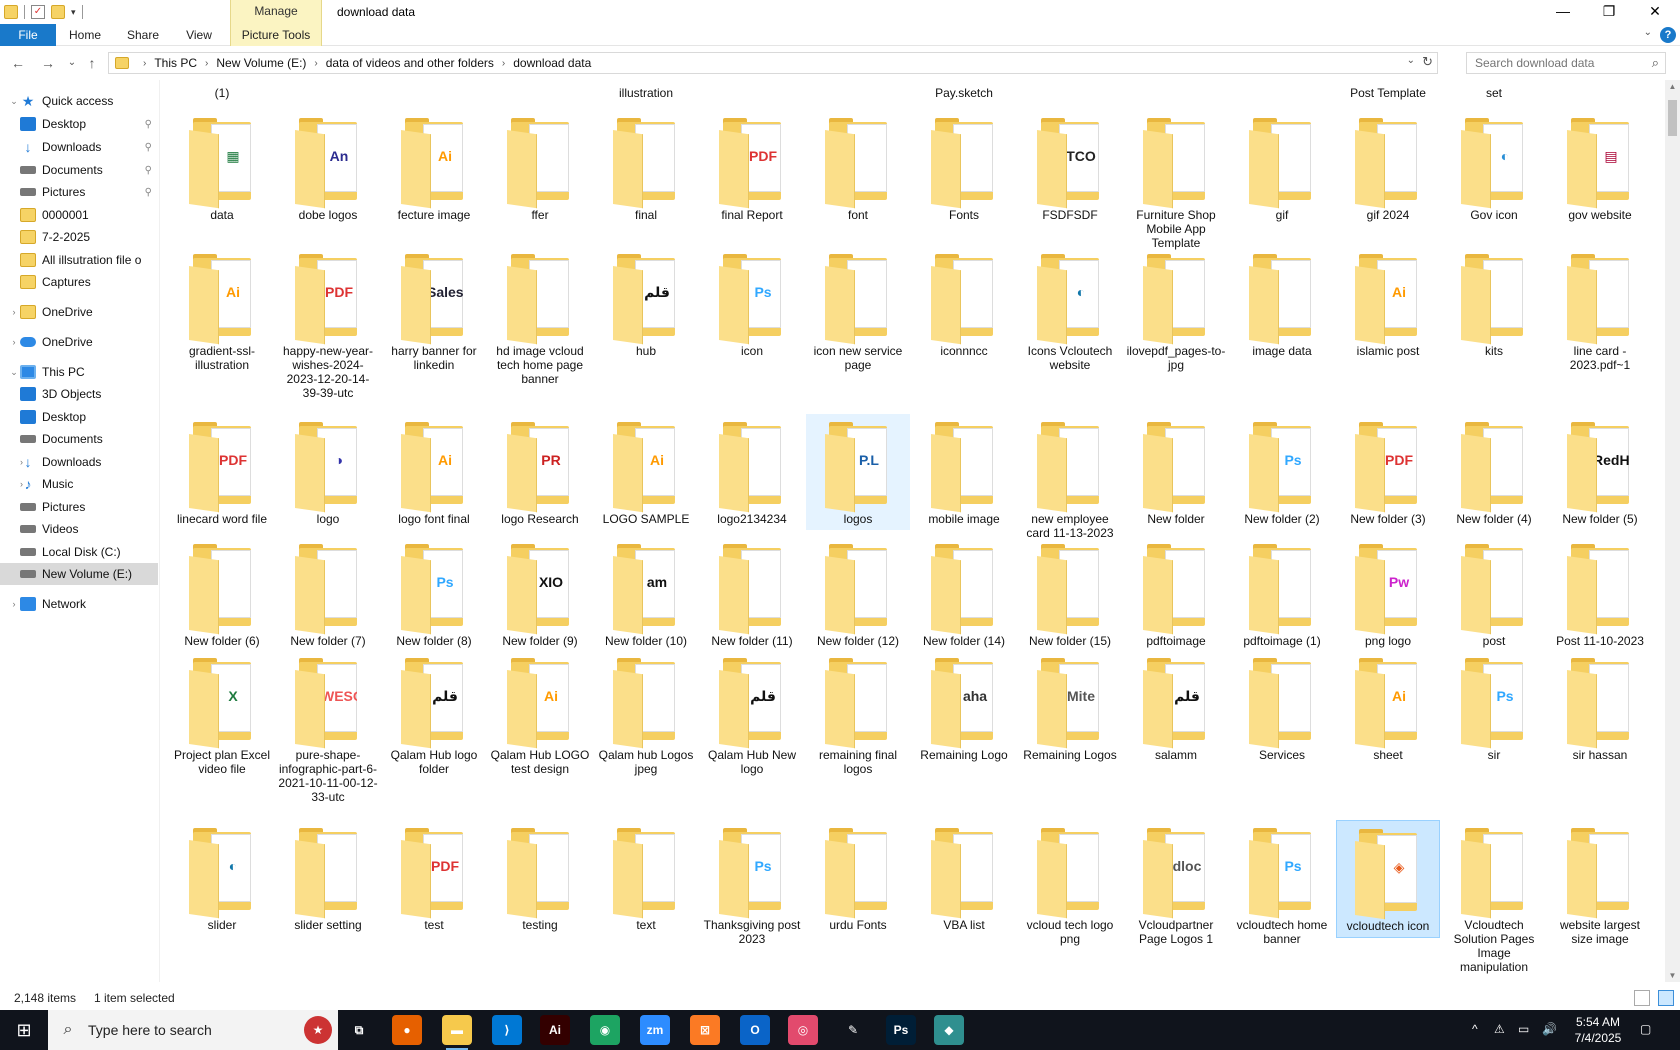  I want to click on folder-item: ◑ logo, so click(328, 472).